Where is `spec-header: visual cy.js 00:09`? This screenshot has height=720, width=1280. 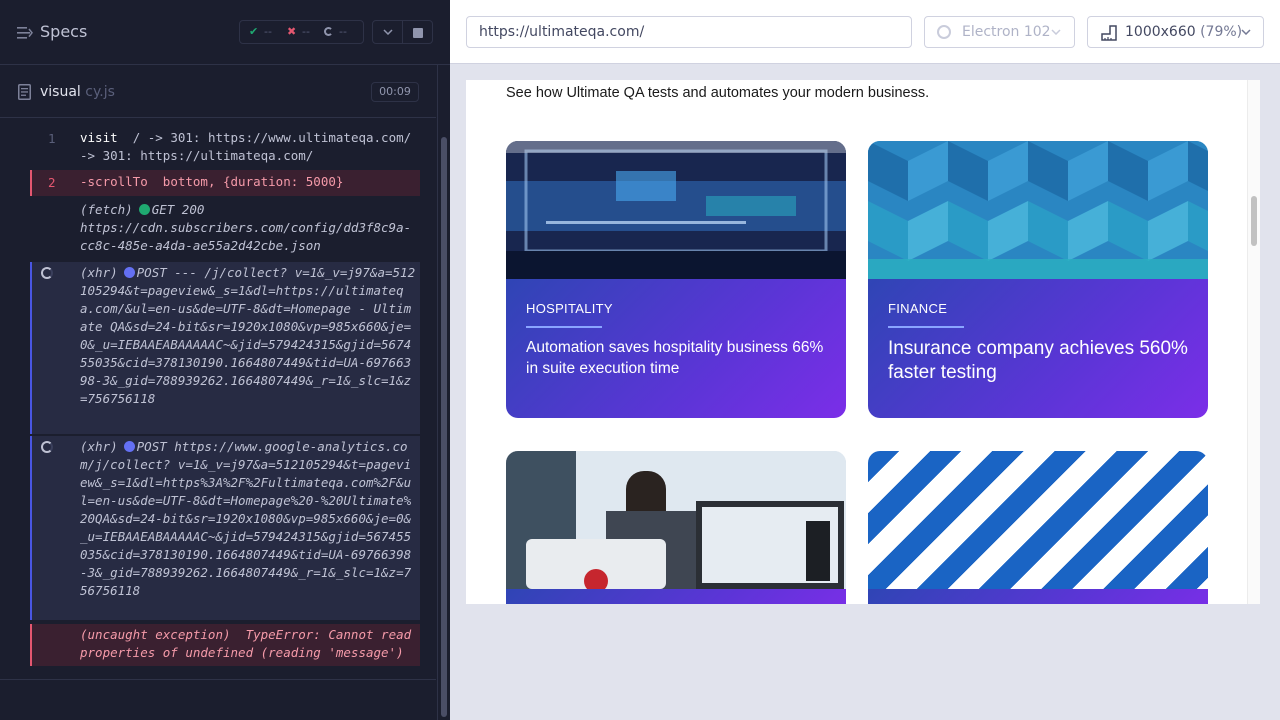 spec-header: visual cy.js 00:09 is located at coordinates (218, 92).